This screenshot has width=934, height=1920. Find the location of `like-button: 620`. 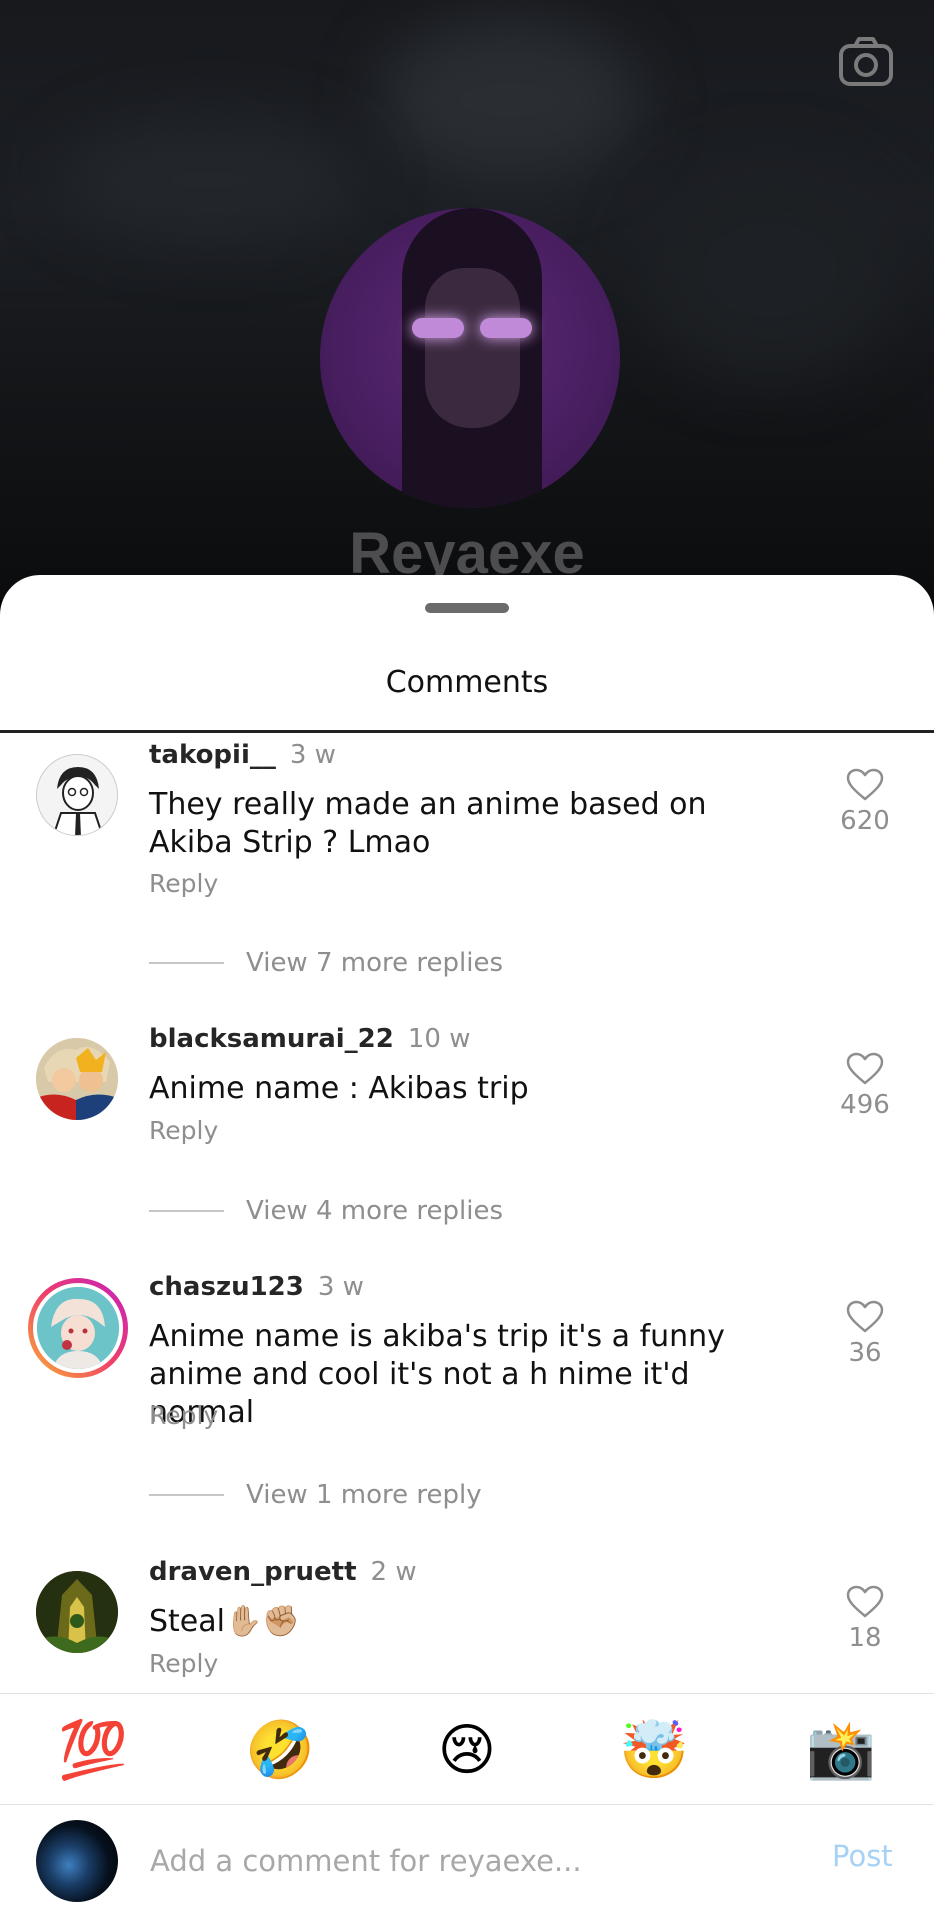

like-button: 620 is located at coordinates (865, 802).